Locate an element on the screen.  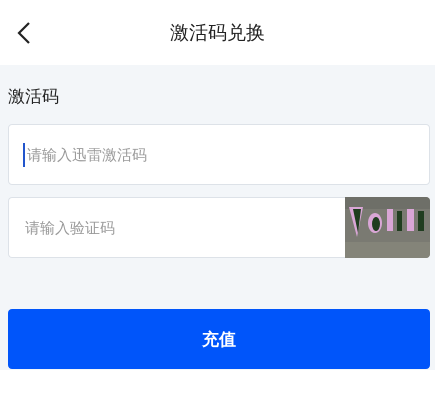
captcha-field: 请输入验证码 is located at coordinates (176, 227).